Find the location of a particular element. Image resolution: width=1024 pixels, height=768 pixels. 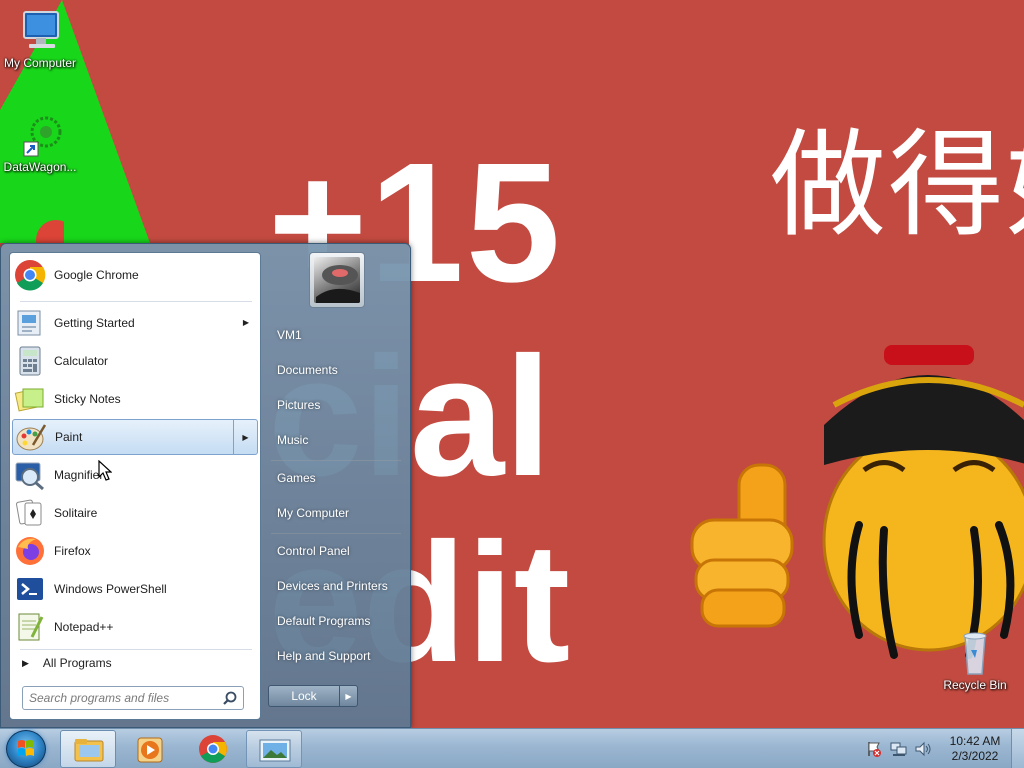

clock-time: 10:42 AM is located at coordinates (975, 741).